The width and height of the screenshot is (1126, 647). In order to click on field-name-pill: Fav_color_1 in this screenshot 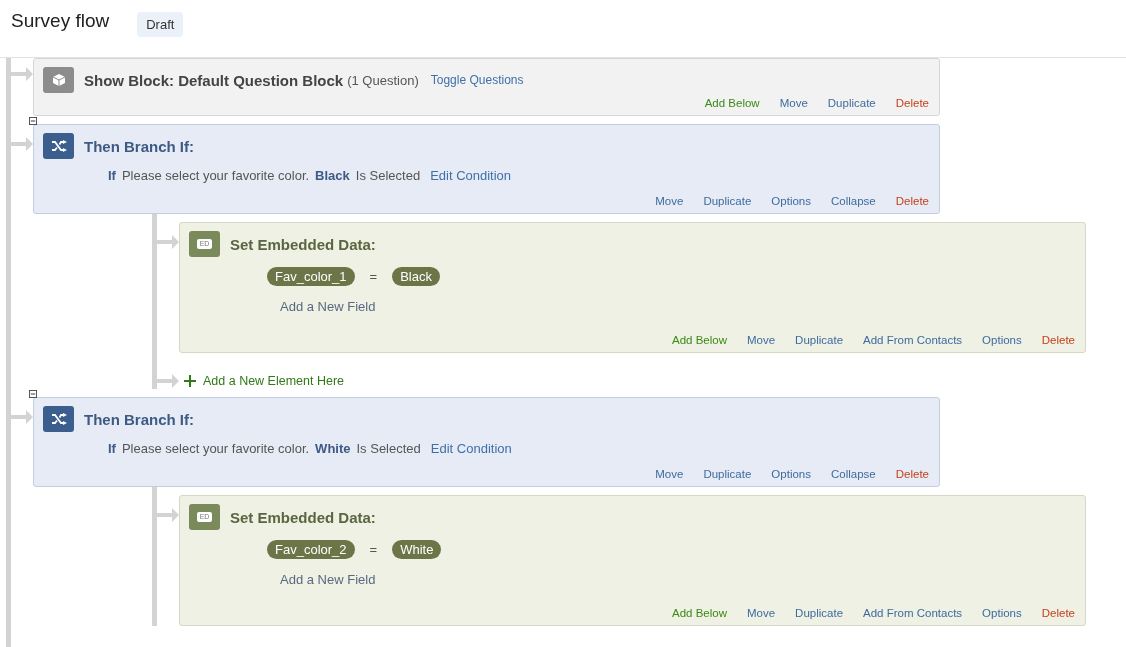, I will do `click(311, 276)`.